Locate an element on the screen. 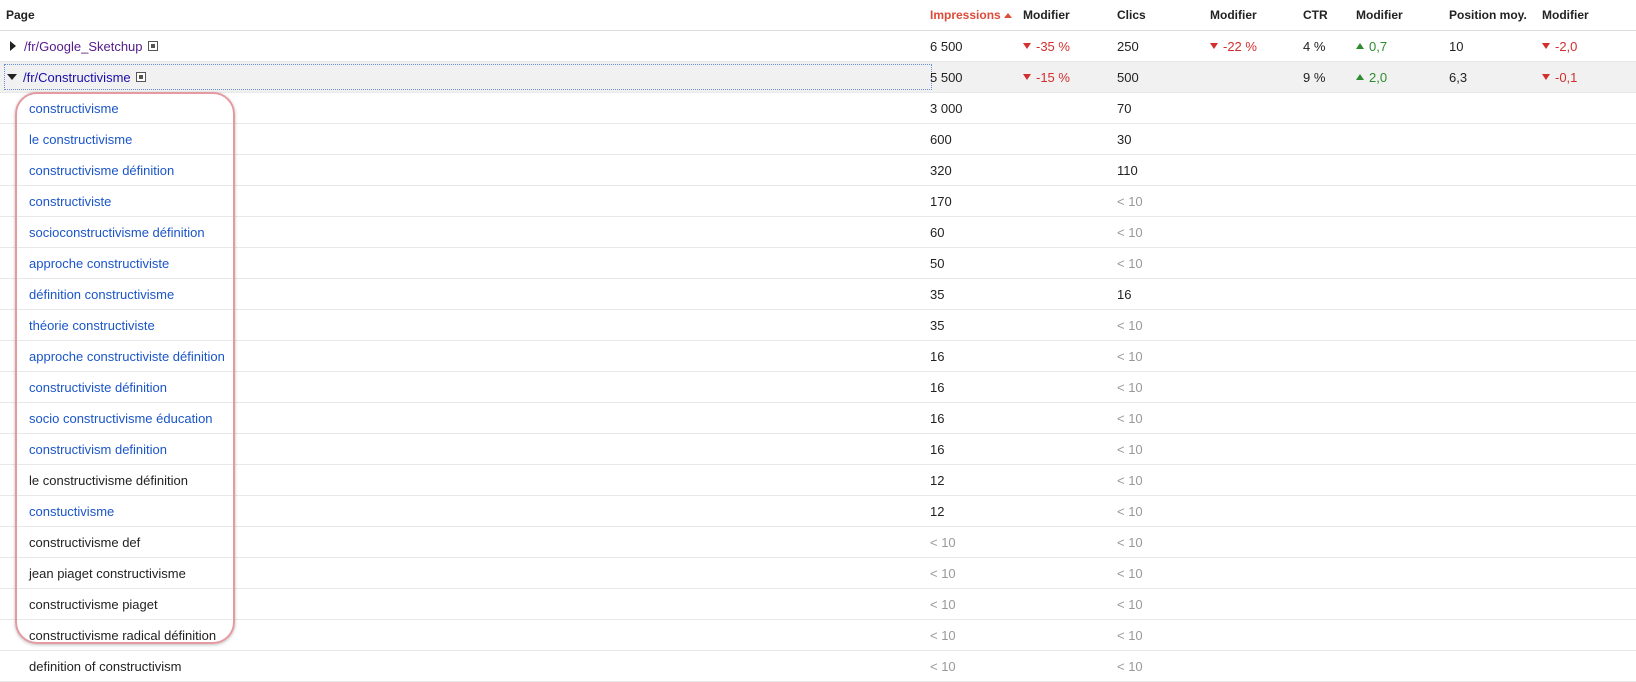 Image resolution: width=1636 pixels, height=682 pixels. query-text: le constructivisme définition is located at coordinates (108, 480).